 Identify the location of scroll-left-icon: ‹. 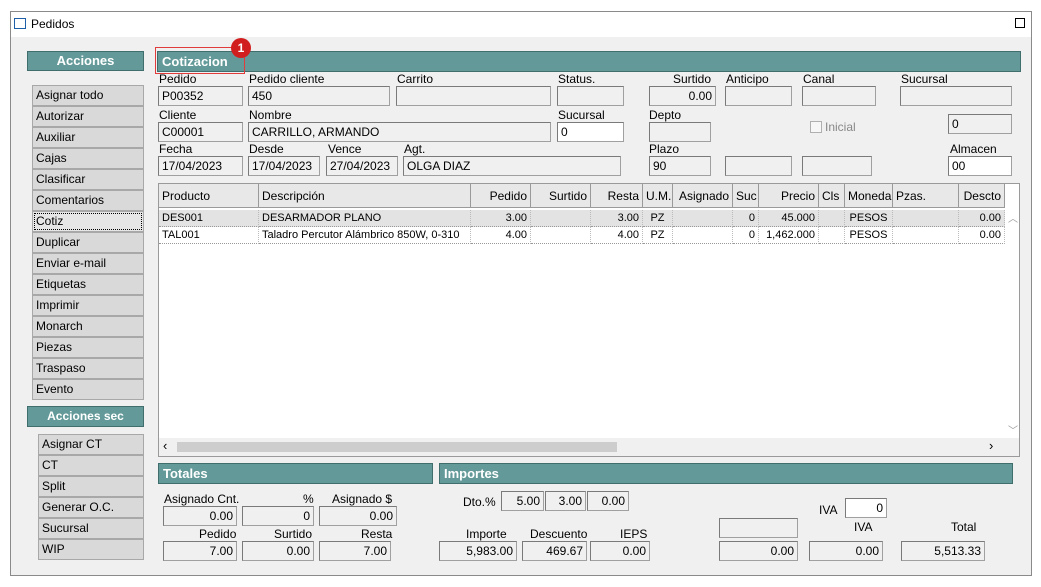
(165, 445).